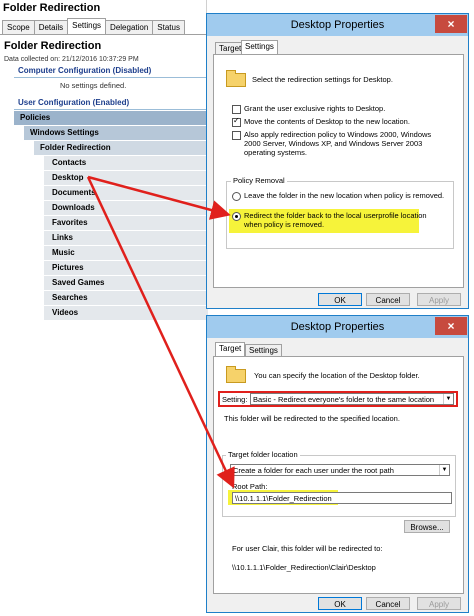 This screenshot has width=474, height=616. Describe the element at coordinates (126, 268) in the screenshot. I see `tree-item-pictures: Pictures` at that location.